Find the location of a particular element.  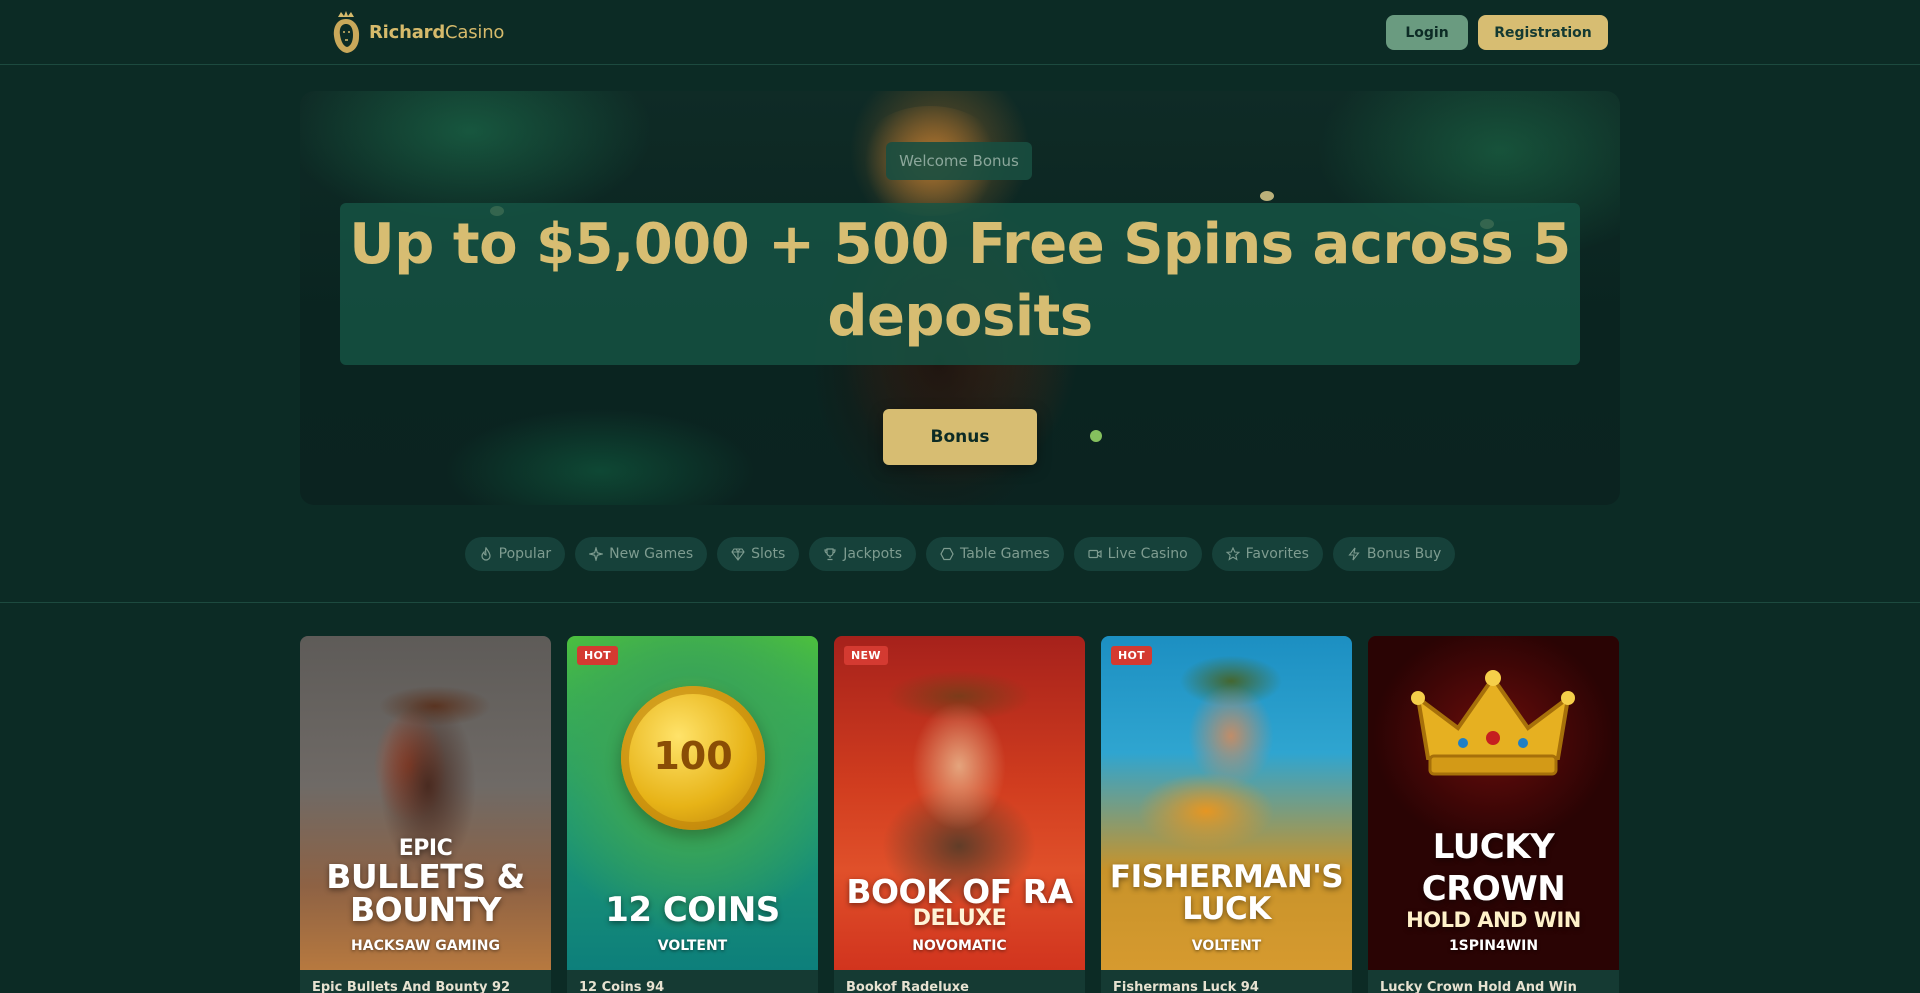

game-art-title-line: LUCK is located at coordinates (1226, 909).